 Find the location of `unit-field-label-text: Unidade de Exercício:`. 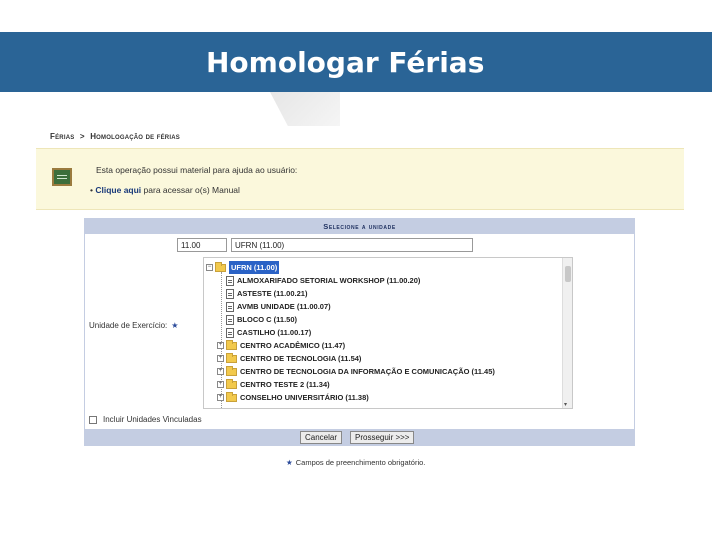

unit-field-label-text: Unidade de Exercício: is located at coordinates (128, 325).